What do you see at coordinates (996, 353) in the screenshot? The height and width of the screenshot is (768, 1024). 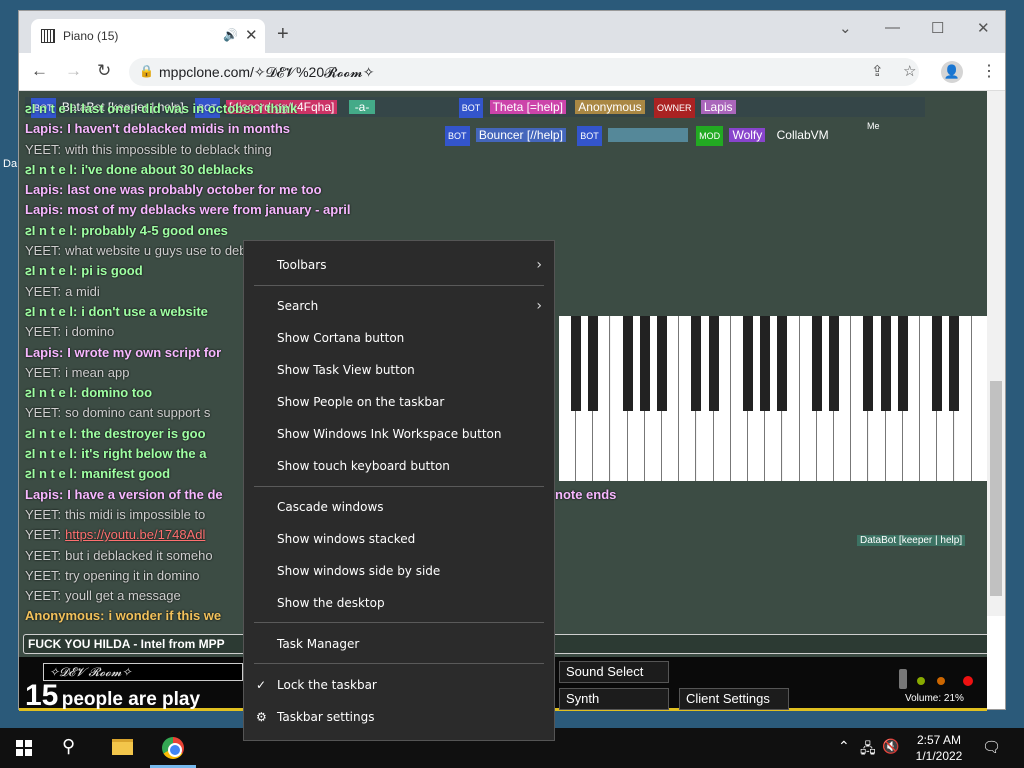 I see `page-scrollbar` at bounding box center [996, 353].